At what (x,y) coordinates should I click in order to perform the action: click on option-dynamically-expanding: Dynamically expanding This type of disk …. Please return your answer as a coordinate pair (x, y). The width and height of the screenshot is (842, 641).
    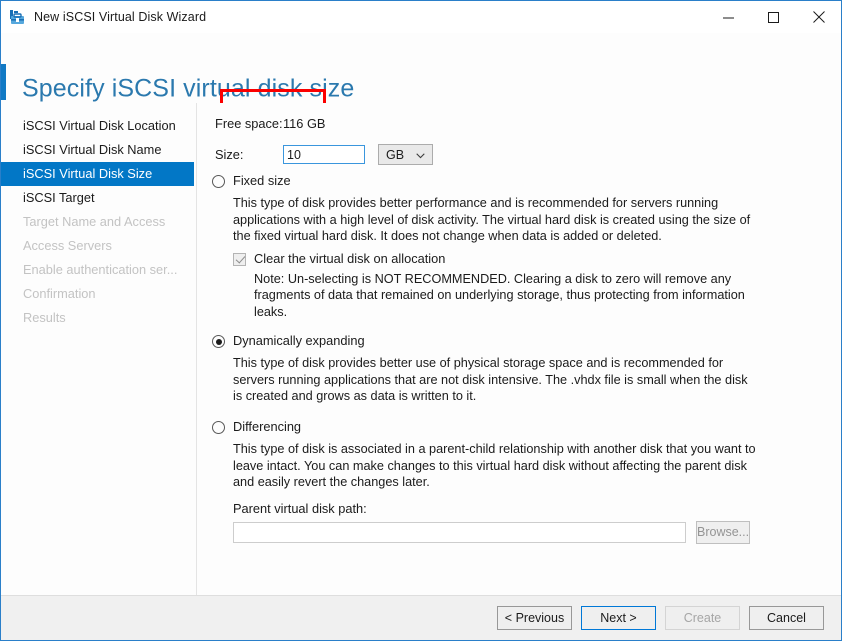
    Looking at the image, I should click on (484, 369).